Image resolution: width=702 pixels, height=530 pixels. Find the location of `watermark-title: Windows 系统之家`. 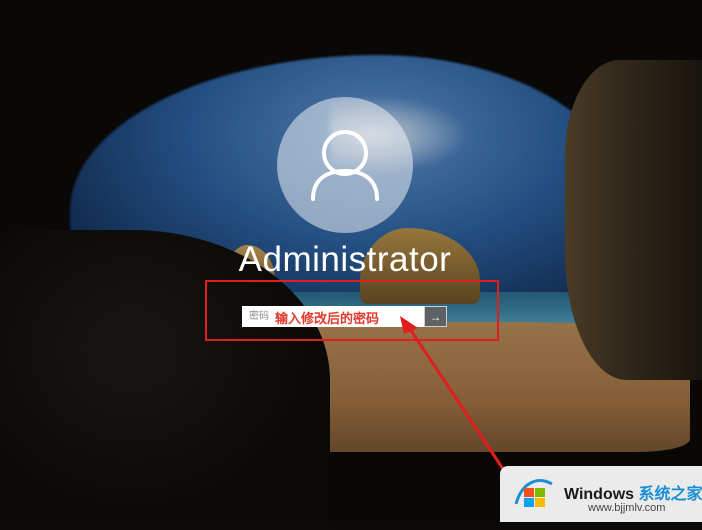

watermark-title: Windows 系统之家 is located at coordinates (633, 492).